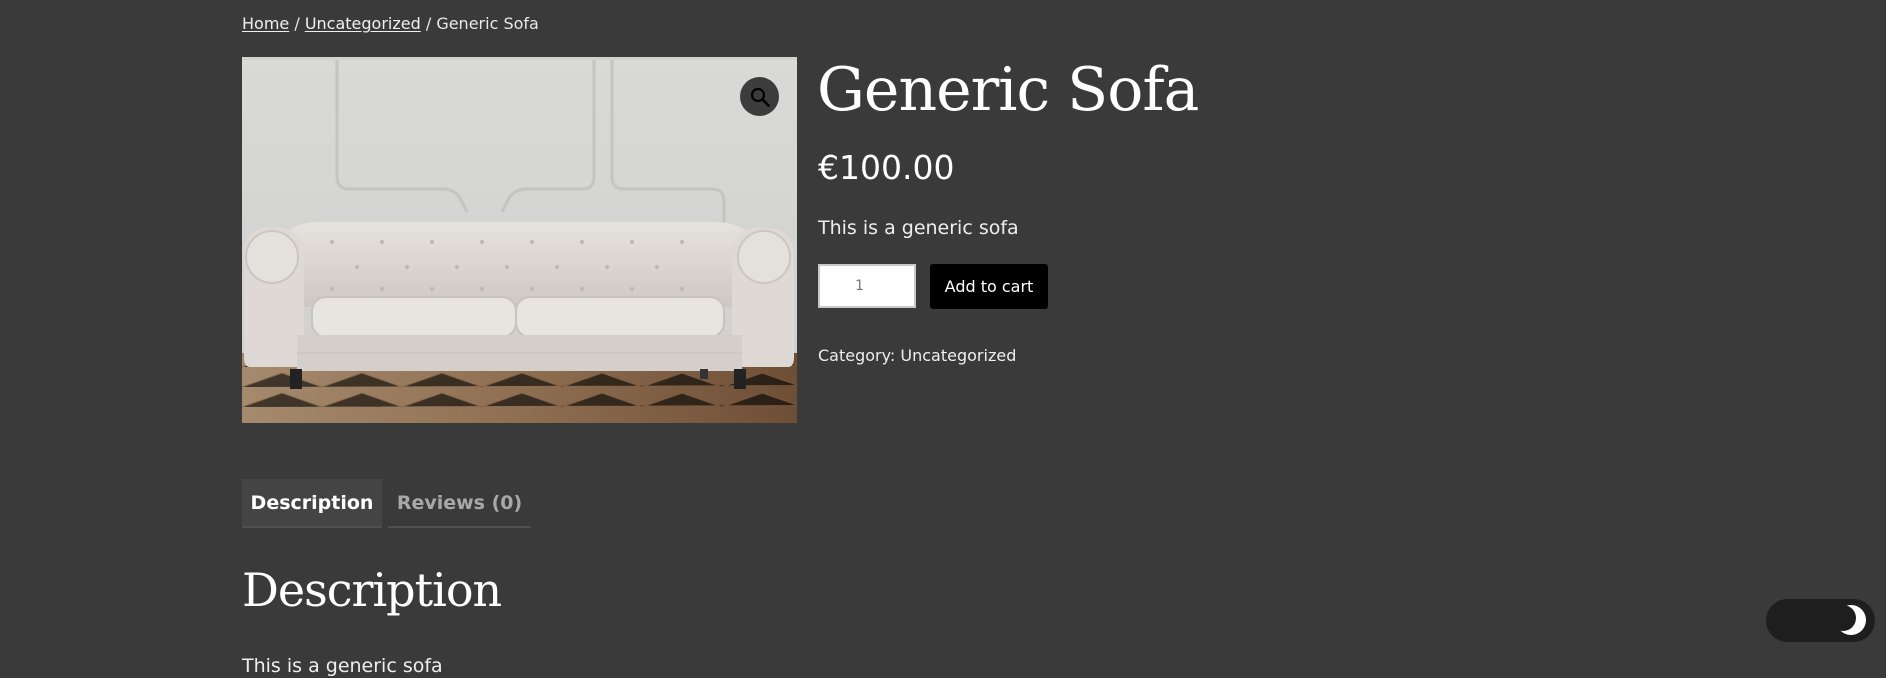 The height and width of the screenshot is (678, 1886). Describe the element at coordinates (312, 503) in the screenshot. I see `tab-description: Description` at that location.